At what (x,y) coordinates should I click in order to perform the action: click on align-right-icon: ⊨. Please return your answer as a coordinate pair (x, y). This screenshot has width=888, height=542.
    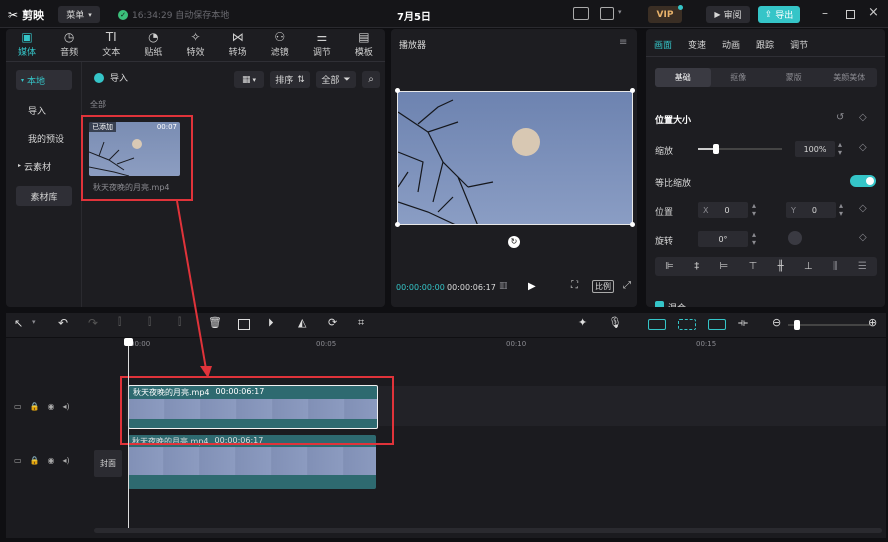
    Looking at the image, I should click on (724, 266).